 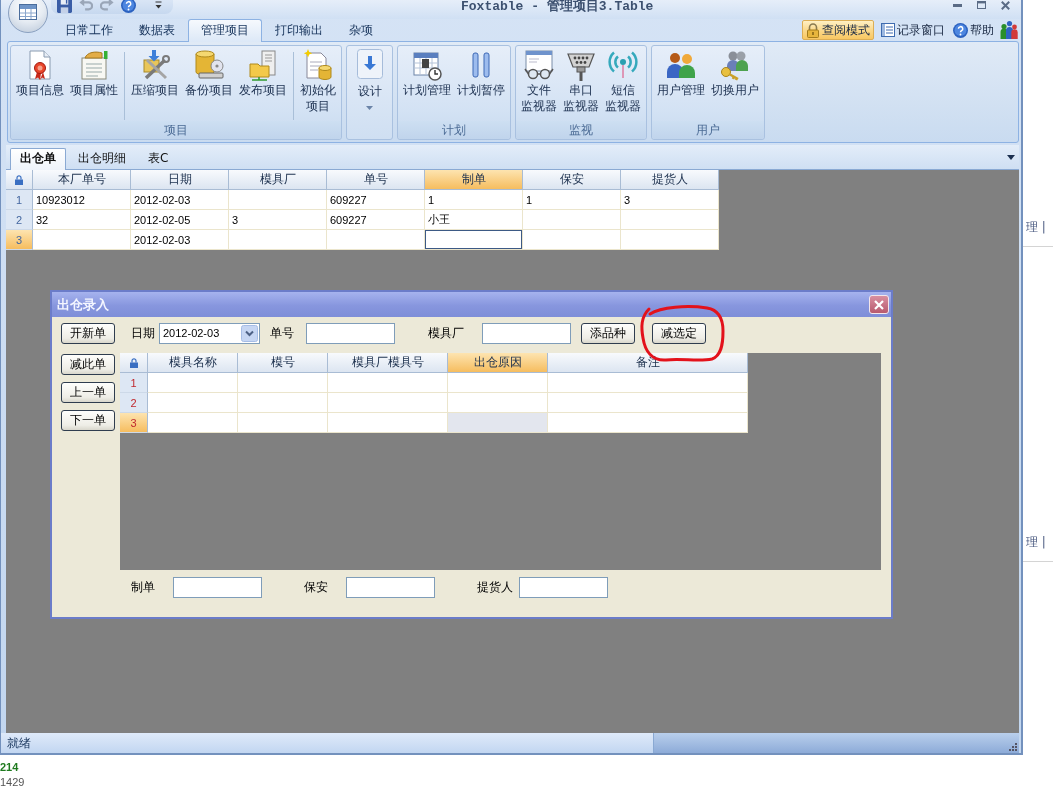 What do you see at coordinates (957, 5) in the screenshot?
I see `minimize-icon` at bounding box center [957, 5].